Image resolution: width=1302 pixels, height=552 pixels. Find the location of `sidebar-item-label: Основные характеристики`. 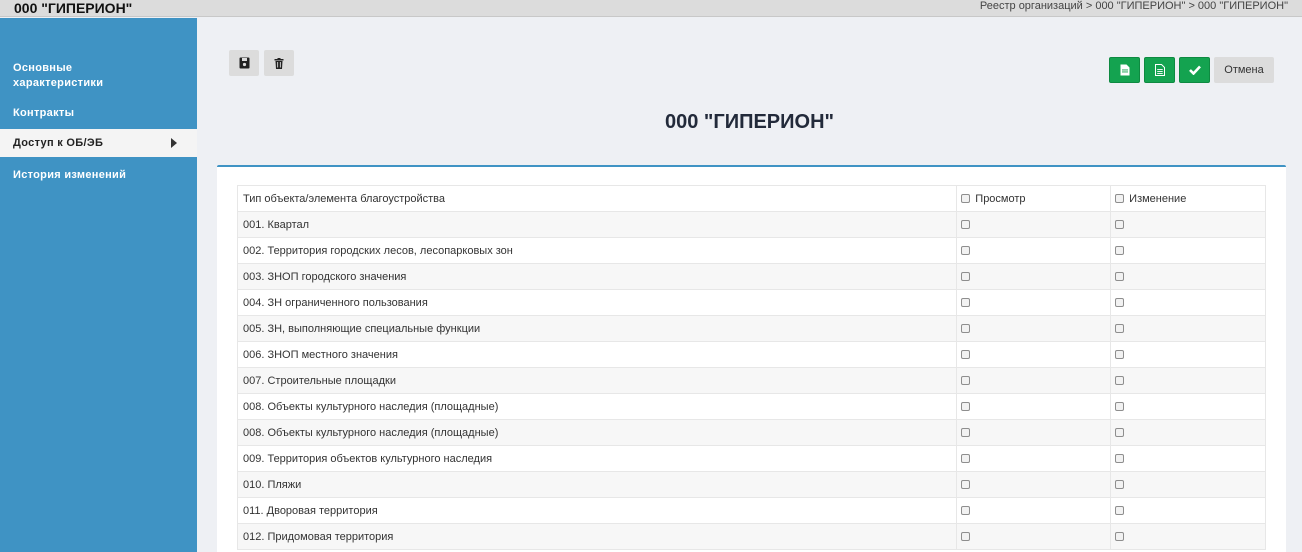

sidebar-item-label: Основные характеристики is located at coordinates (58, 75).